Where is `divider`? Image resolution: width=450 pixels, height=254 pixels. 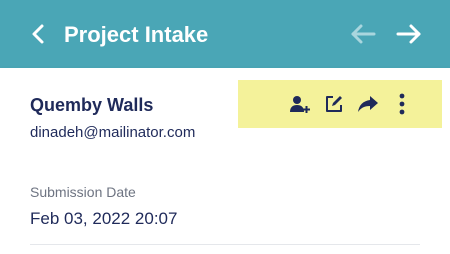 divider is located at coordinates (225, 244).